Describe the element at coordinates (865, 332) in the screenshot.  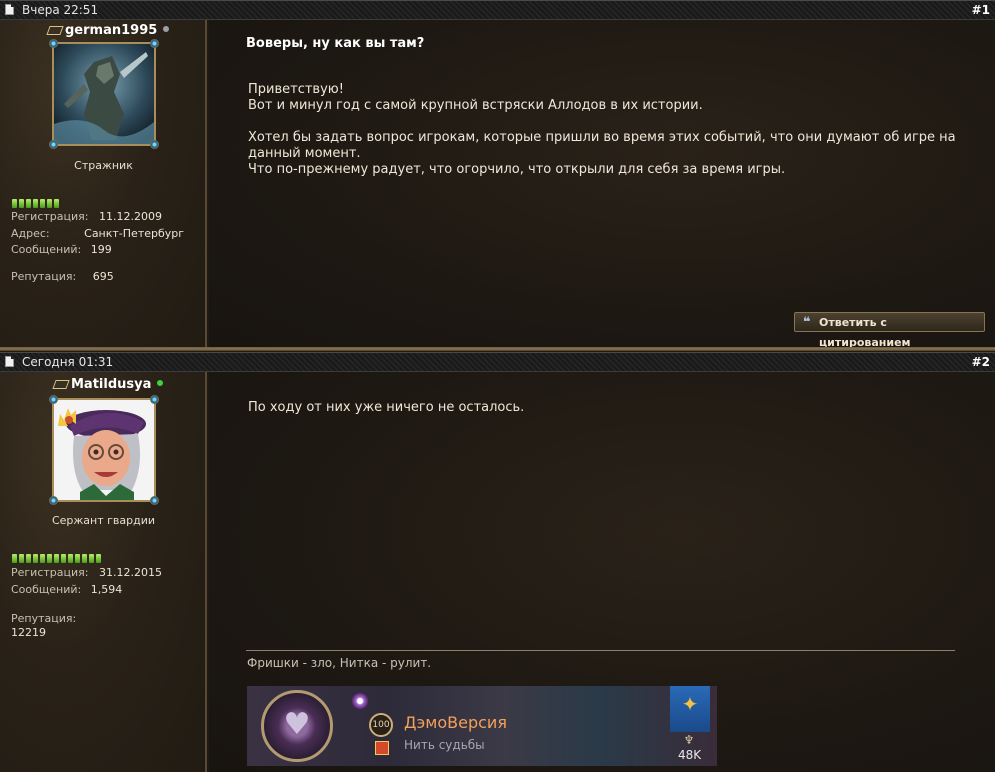
I see `reply-with-quote-label: Ответить с цитированием` at that location.